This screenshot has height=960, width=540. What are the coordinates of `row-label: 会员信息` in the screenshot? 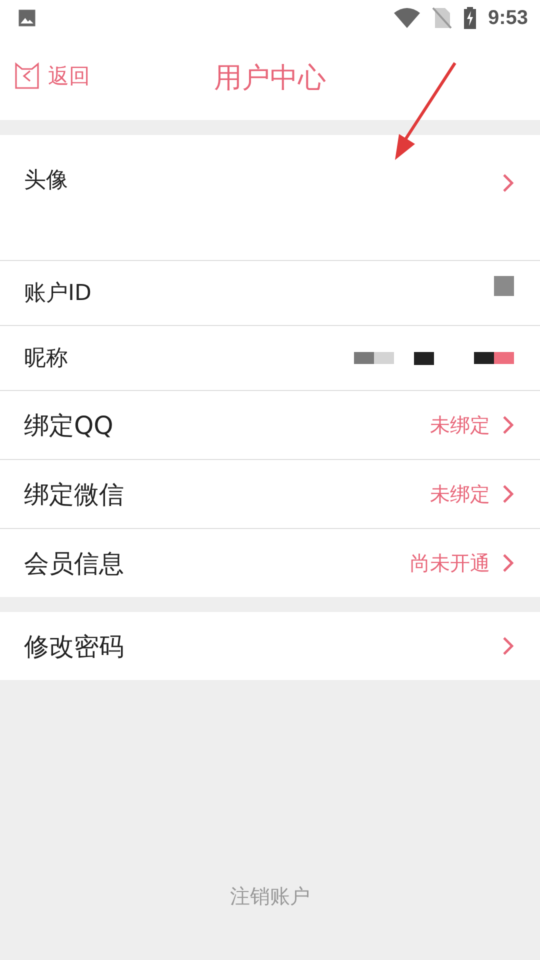 It's located at (74, 564).